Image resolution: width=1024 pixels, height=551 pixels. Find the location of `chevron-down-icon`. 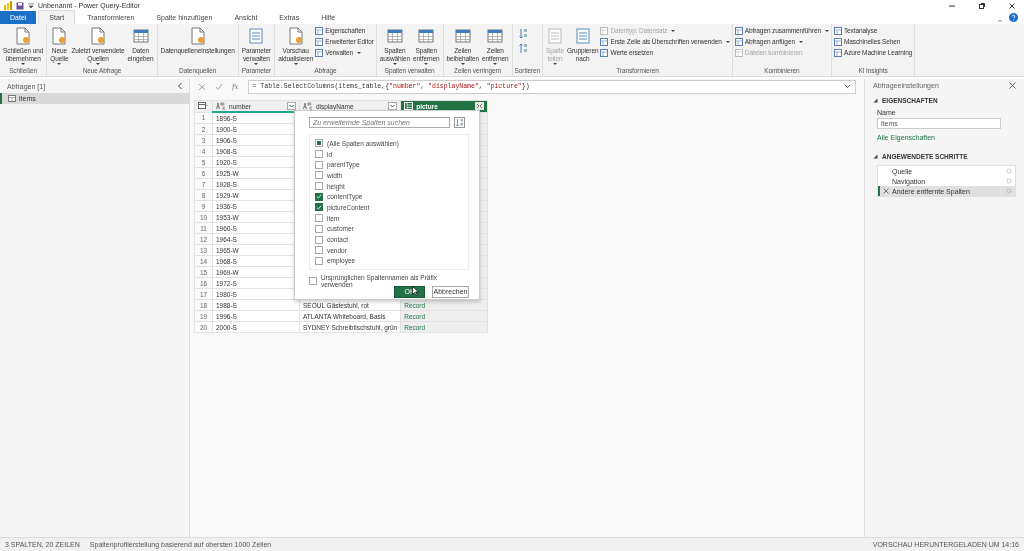

chevron-down-icon is located at coordinates (847, 86).